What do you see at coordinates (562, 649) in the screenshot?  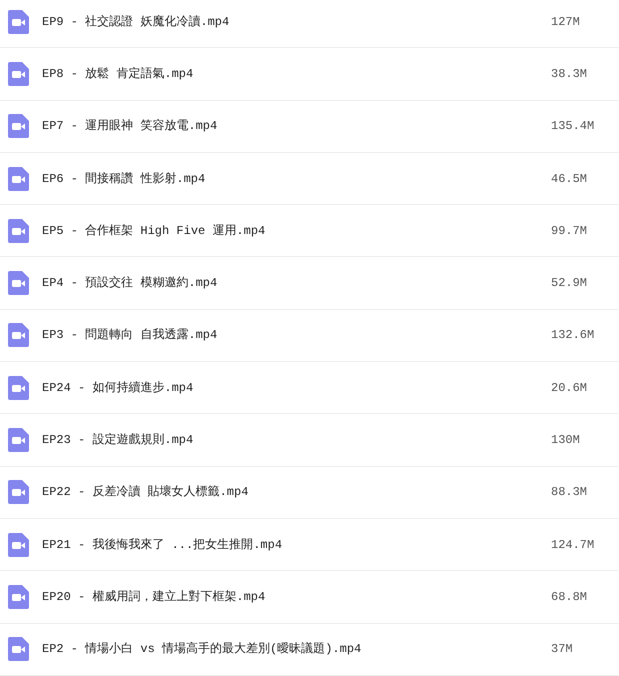 I see `file-size: 37M` at bounding box center [562, 649].